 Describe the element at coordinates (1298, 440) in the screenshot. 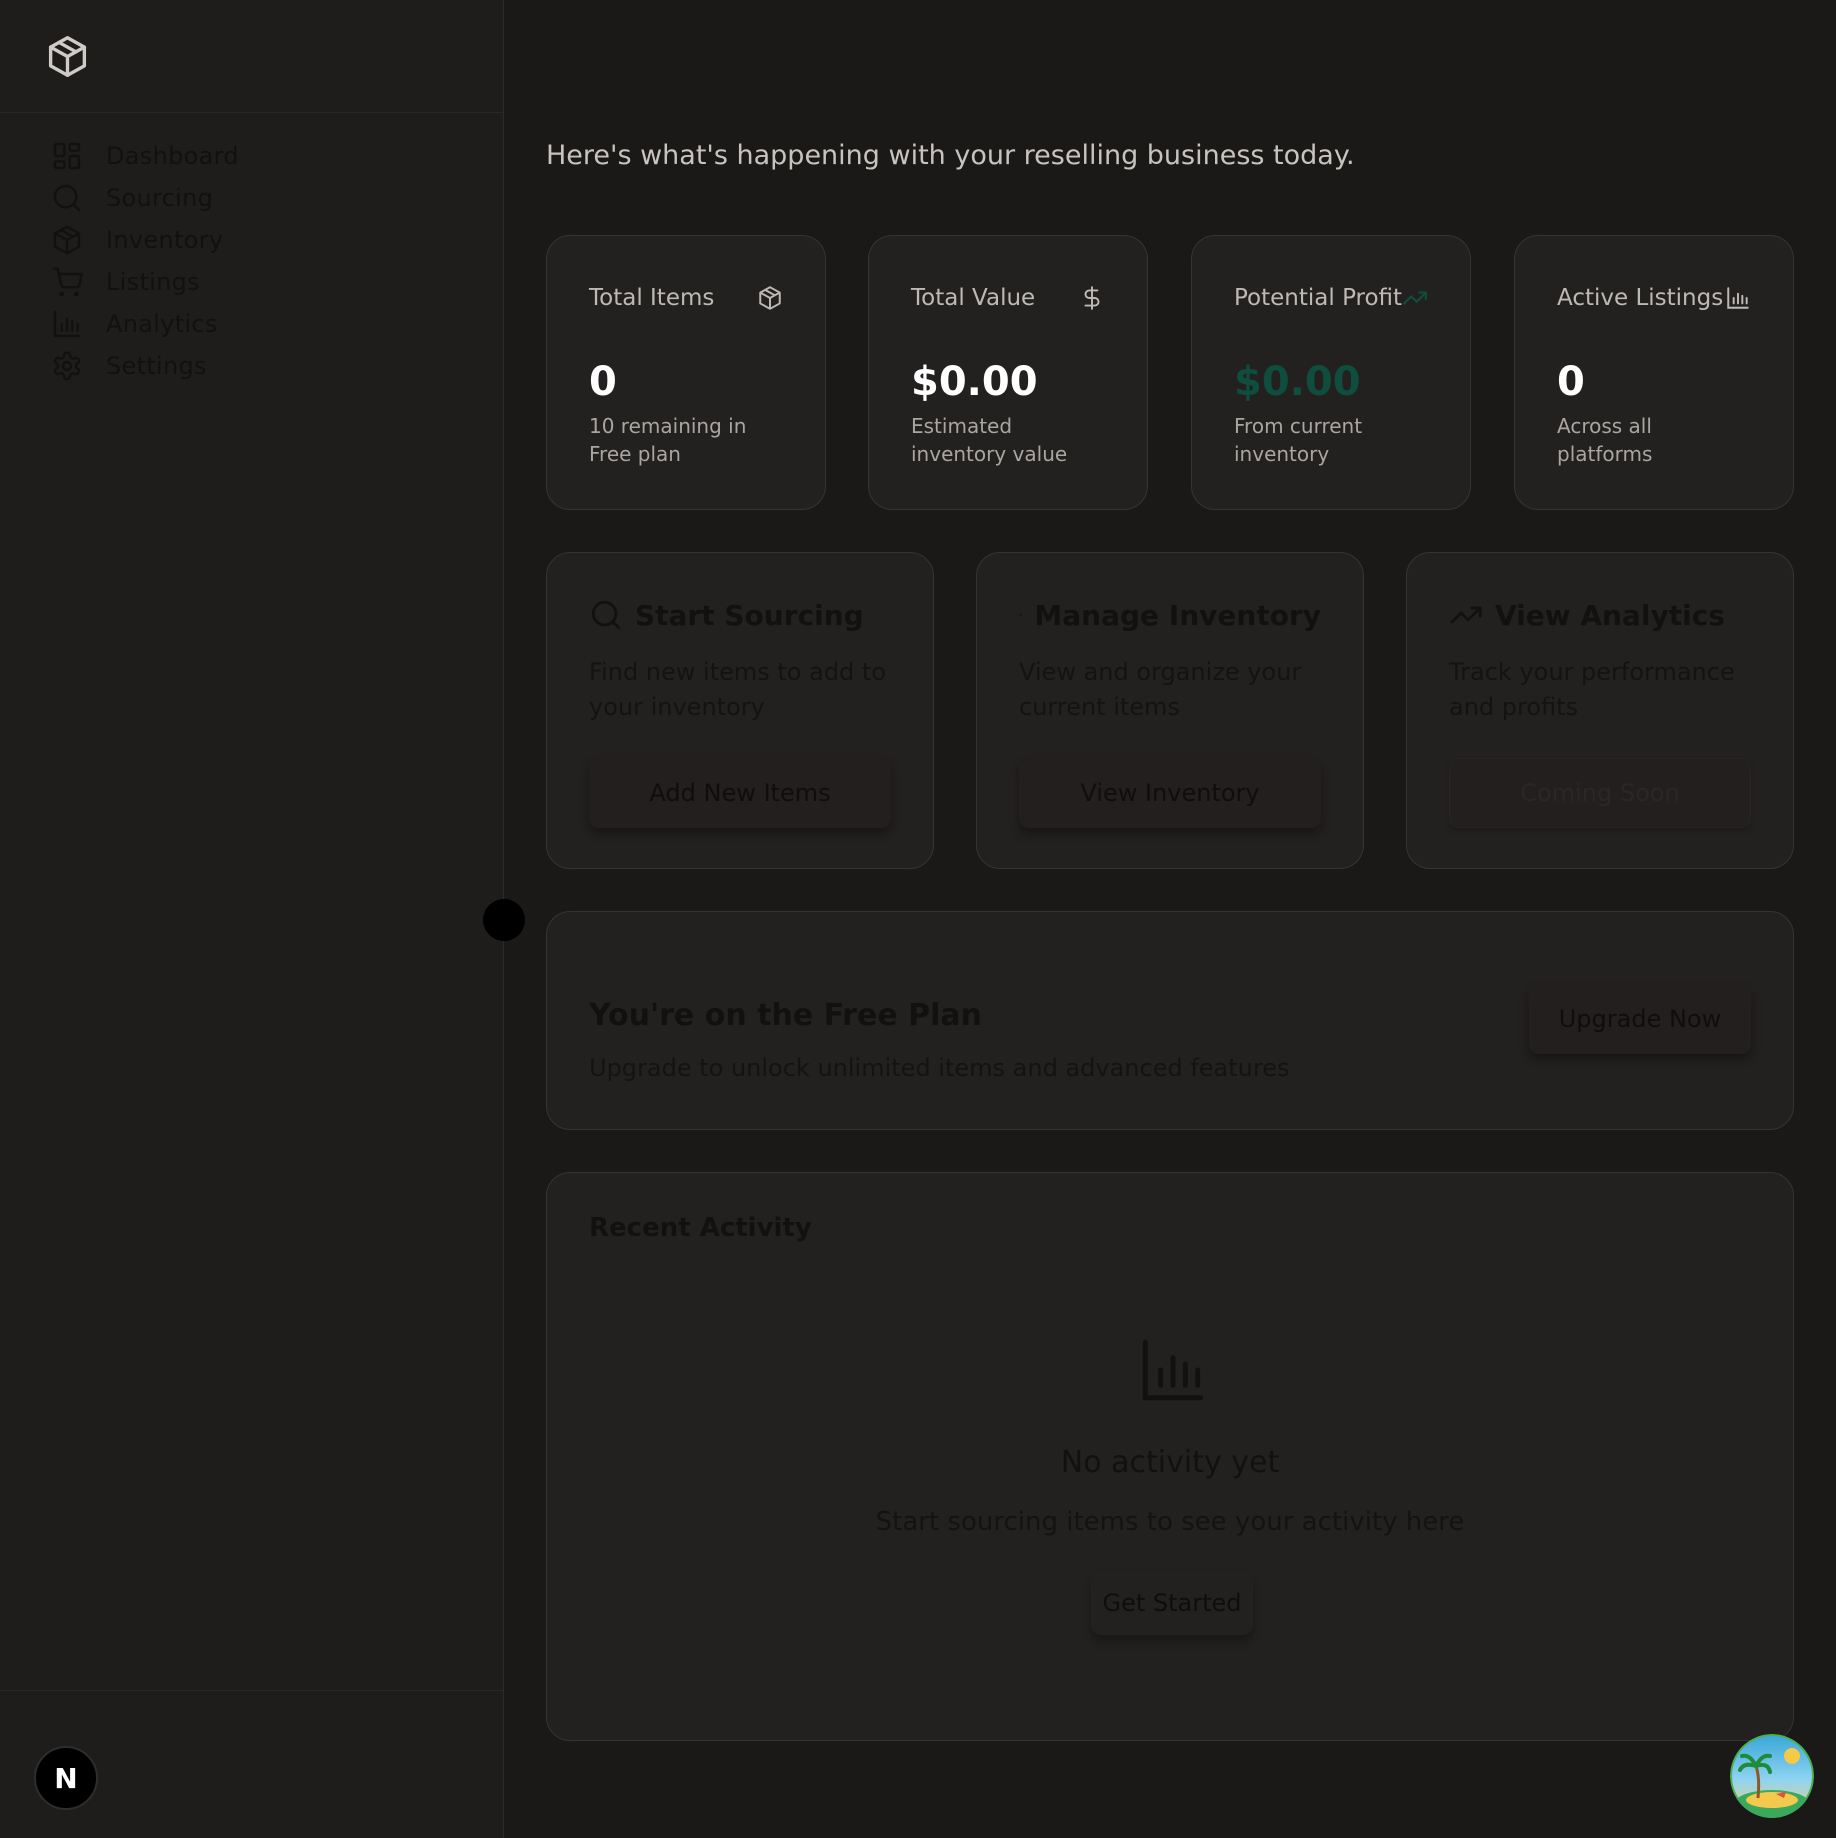

I see `stat-note: From current inventory` at that location.